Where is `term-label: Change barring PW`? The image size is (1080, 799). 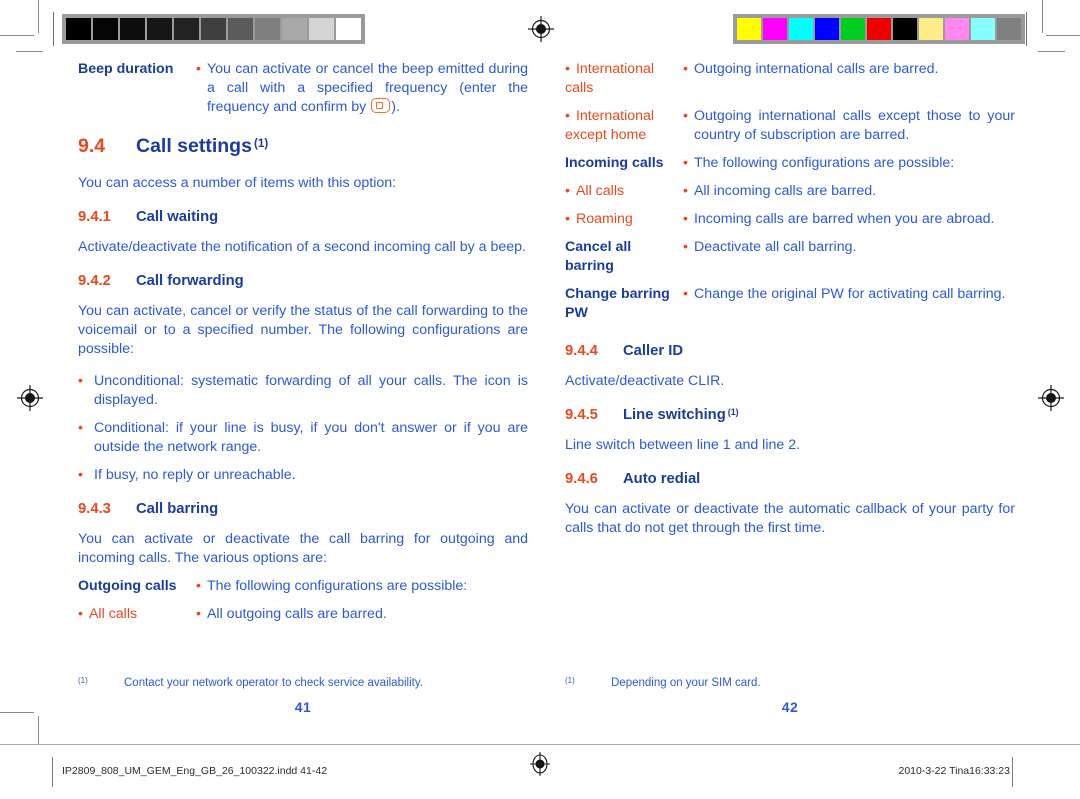
term-label: Change barring PW is located at coordinates (617, 303).